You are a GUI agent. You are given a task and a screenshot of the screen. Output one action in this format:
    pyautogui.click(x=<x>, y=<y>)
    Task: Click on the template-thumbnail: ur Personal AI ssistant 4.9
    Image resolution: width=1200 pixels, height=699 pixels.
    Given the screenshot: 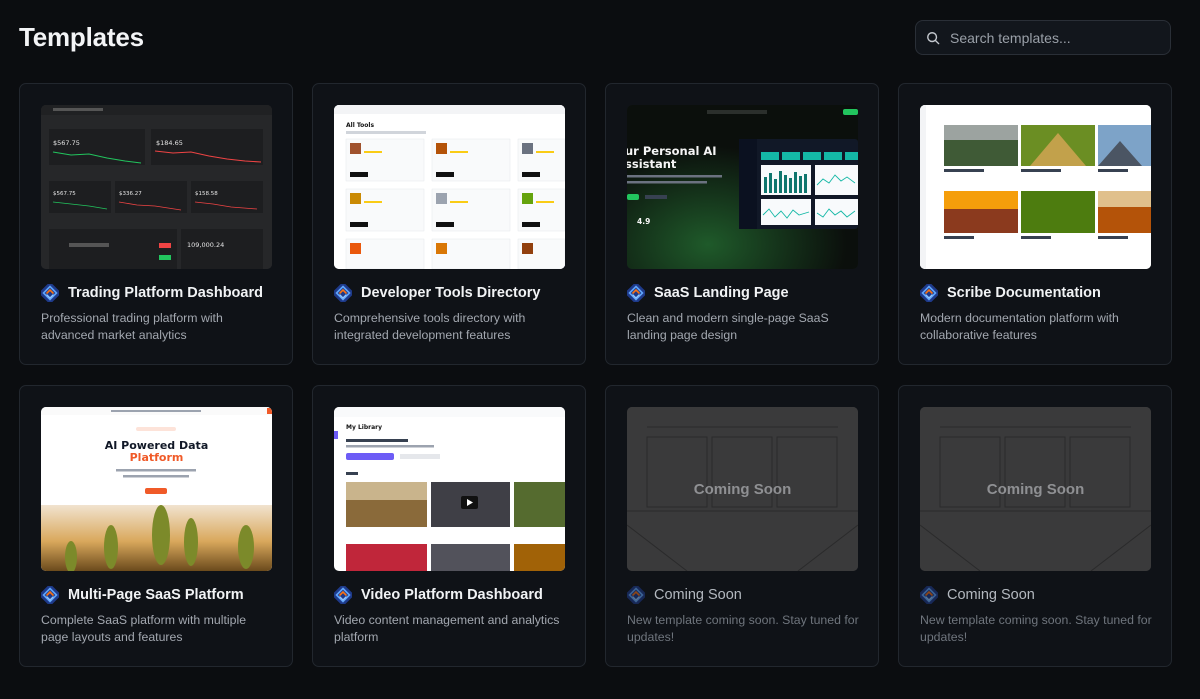 What is the action you would take?
    pyautogui.click(x=742, y=187)
    